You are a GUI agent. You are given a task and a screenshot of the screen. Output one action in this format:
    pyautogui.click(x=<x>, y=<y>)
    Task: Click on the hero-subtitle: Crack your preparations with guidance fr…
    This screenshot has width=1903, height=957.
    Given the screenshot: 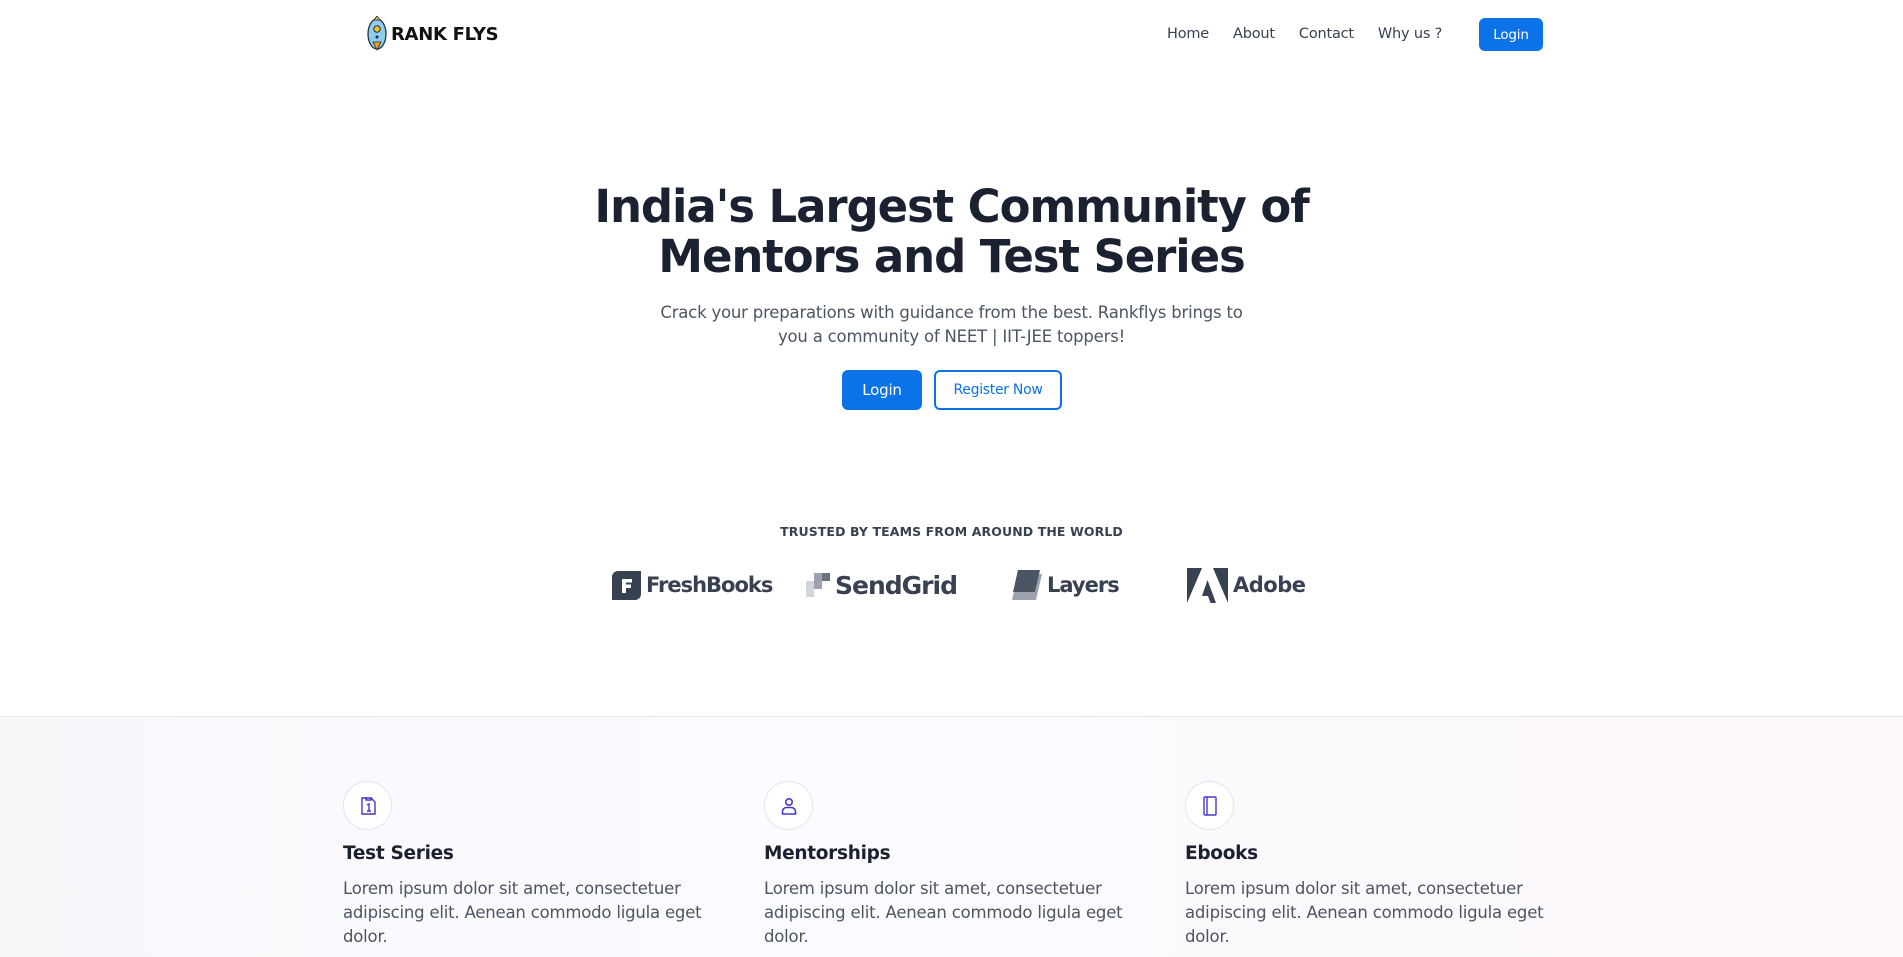 What is the action you would take?
    pyautogui.click(x=951, y=324)
    